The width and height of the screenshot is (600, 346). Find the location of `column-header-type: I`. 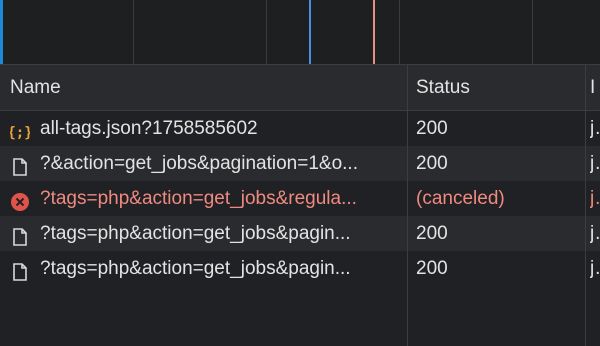

column-header-type: I is located at coordinates (595, 87).